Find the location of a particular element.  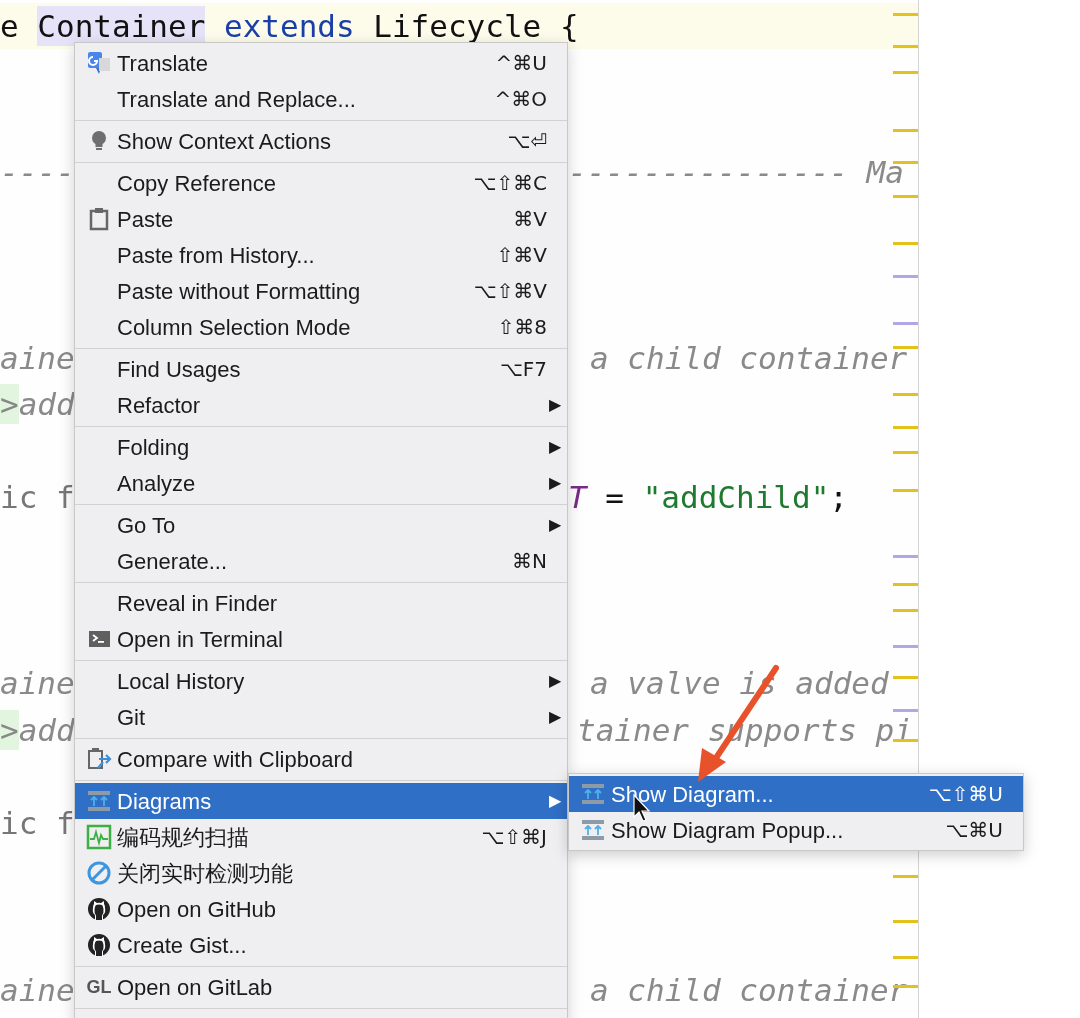

code-text: ; is located at coordinates (838, 497).